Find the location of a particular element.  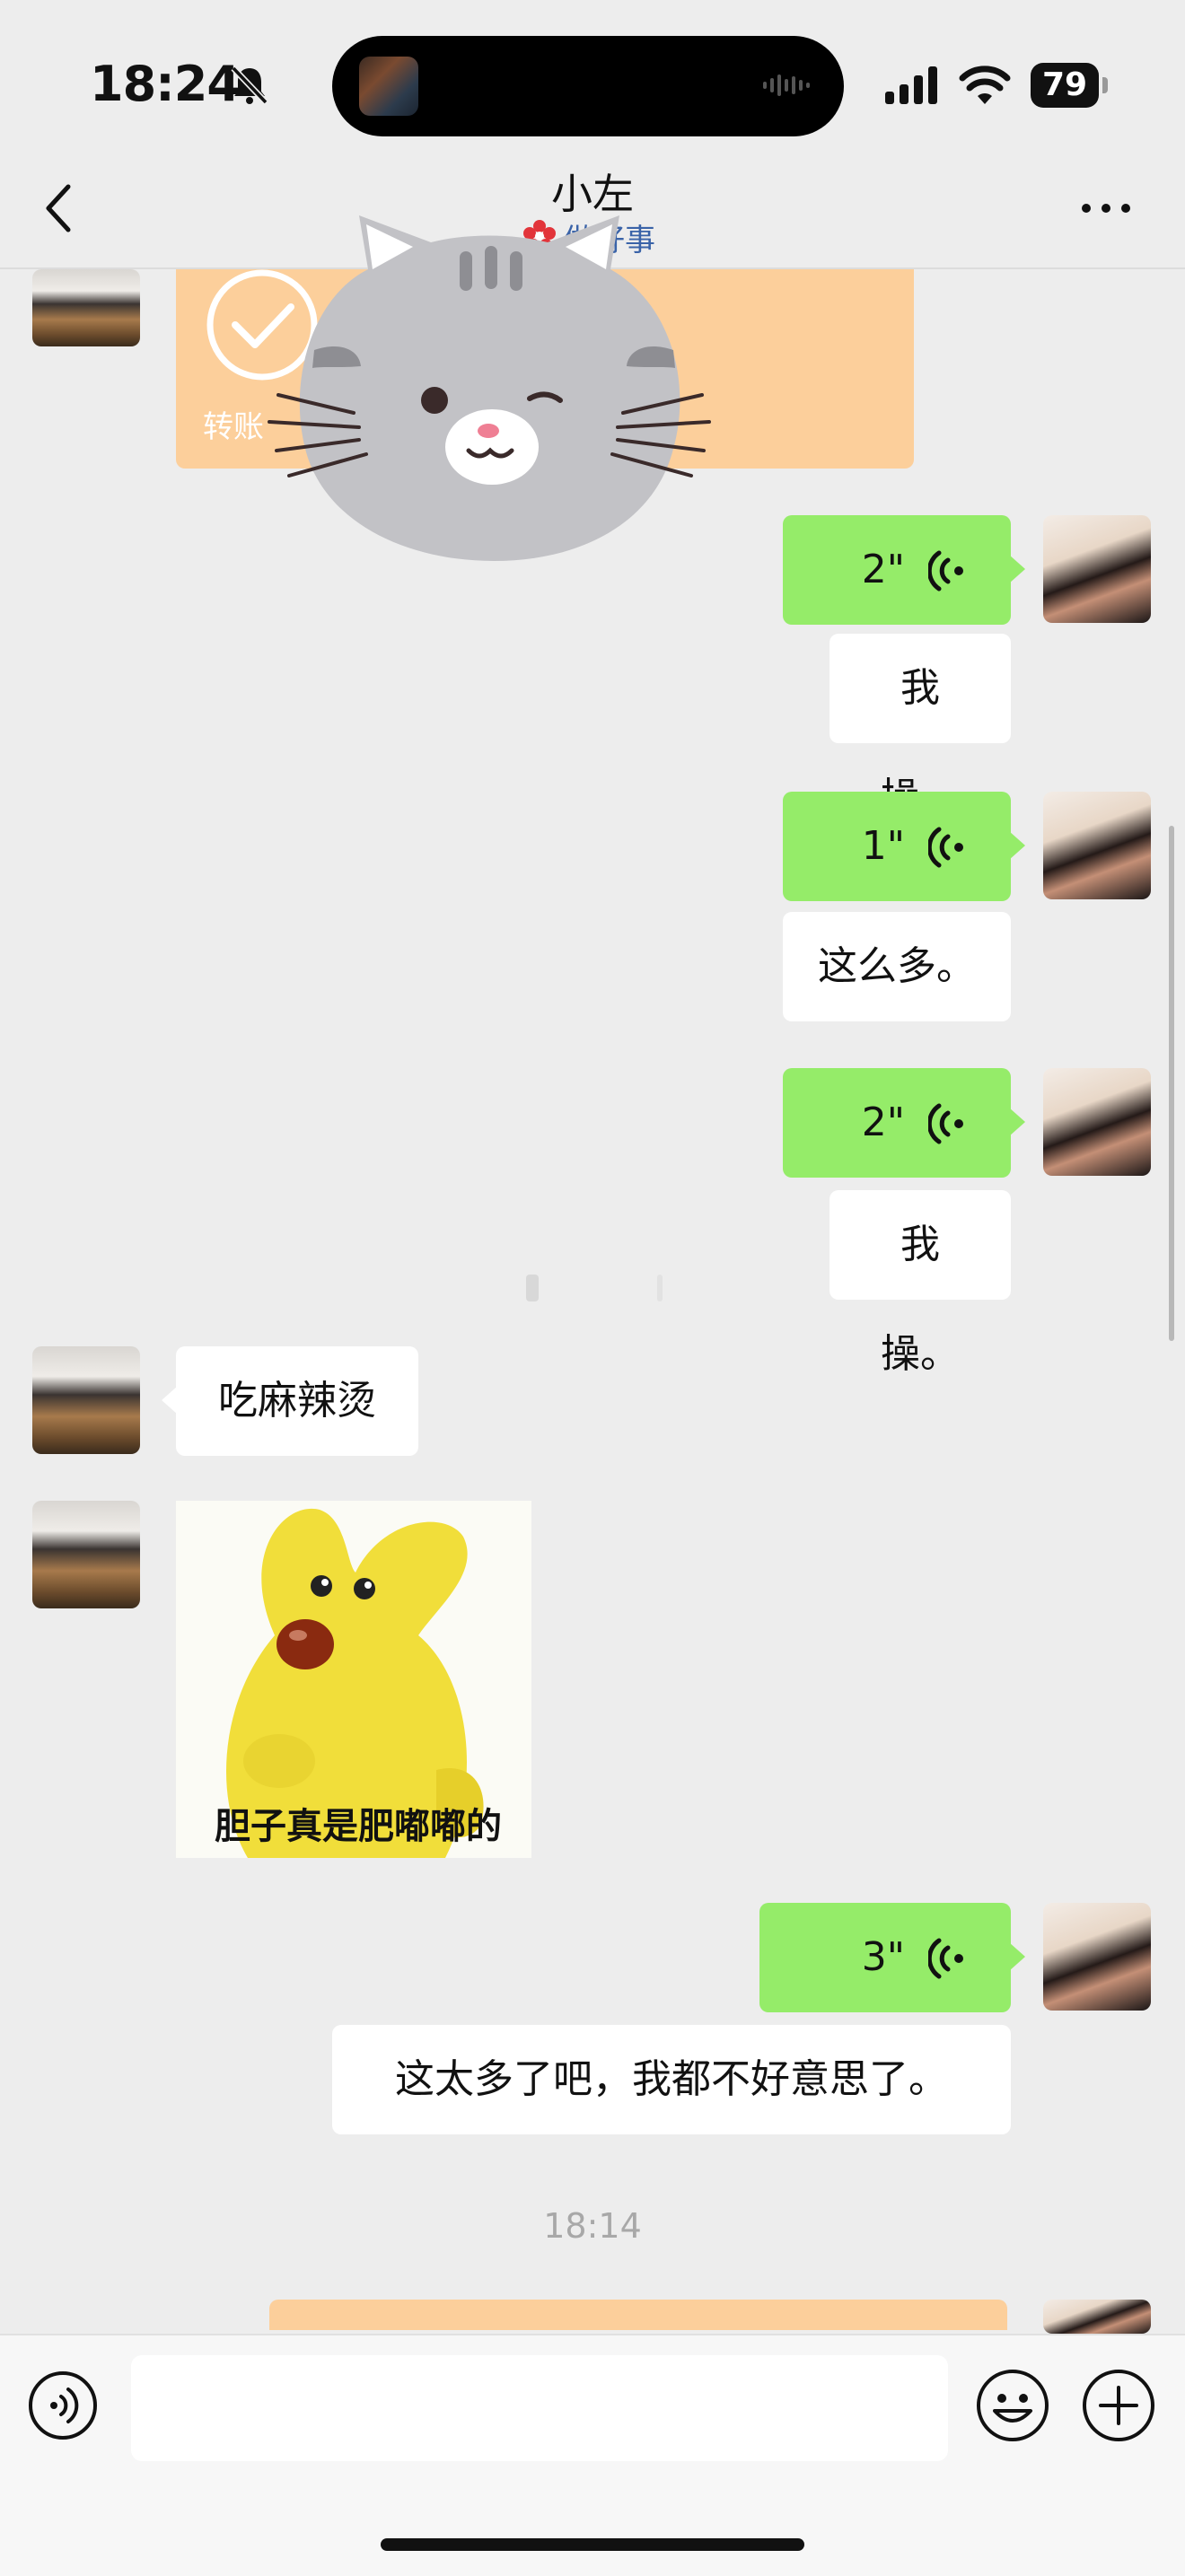

voice-duration: 3" is located at coordinates (883, 1957).